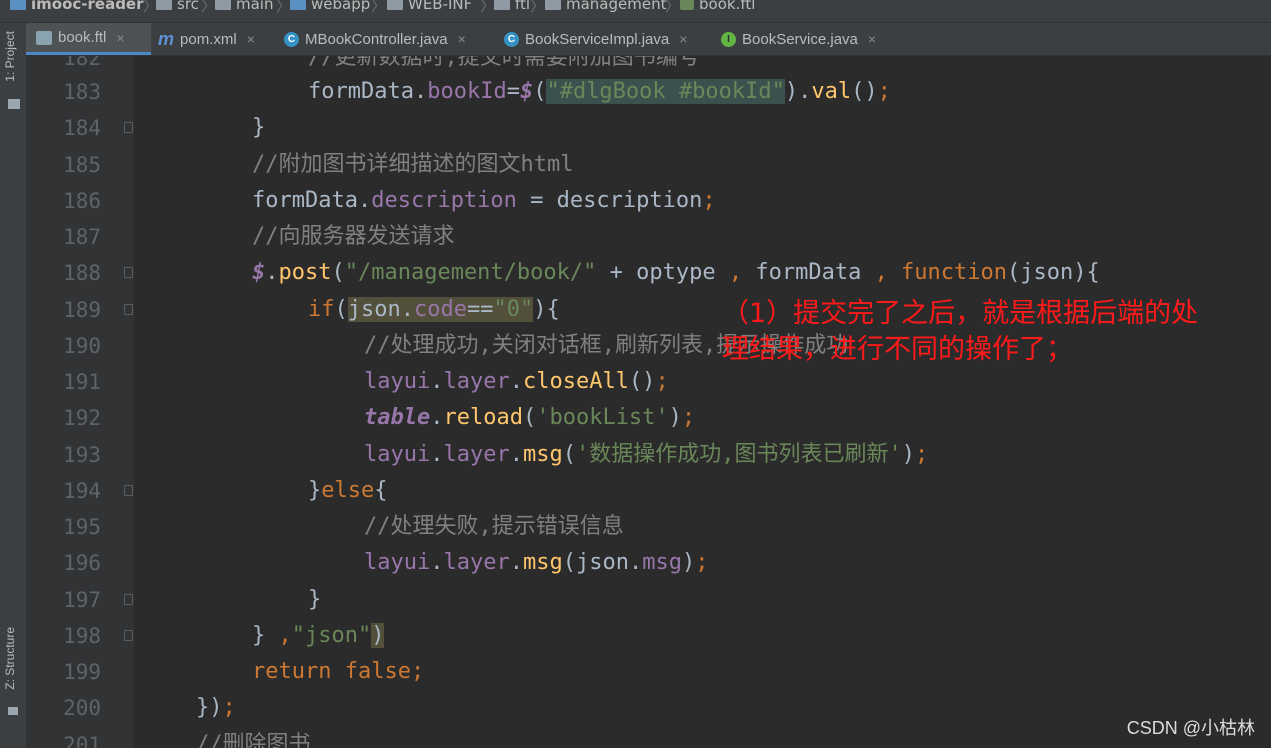  I want to click on line-number: 191, so click(82, 382).